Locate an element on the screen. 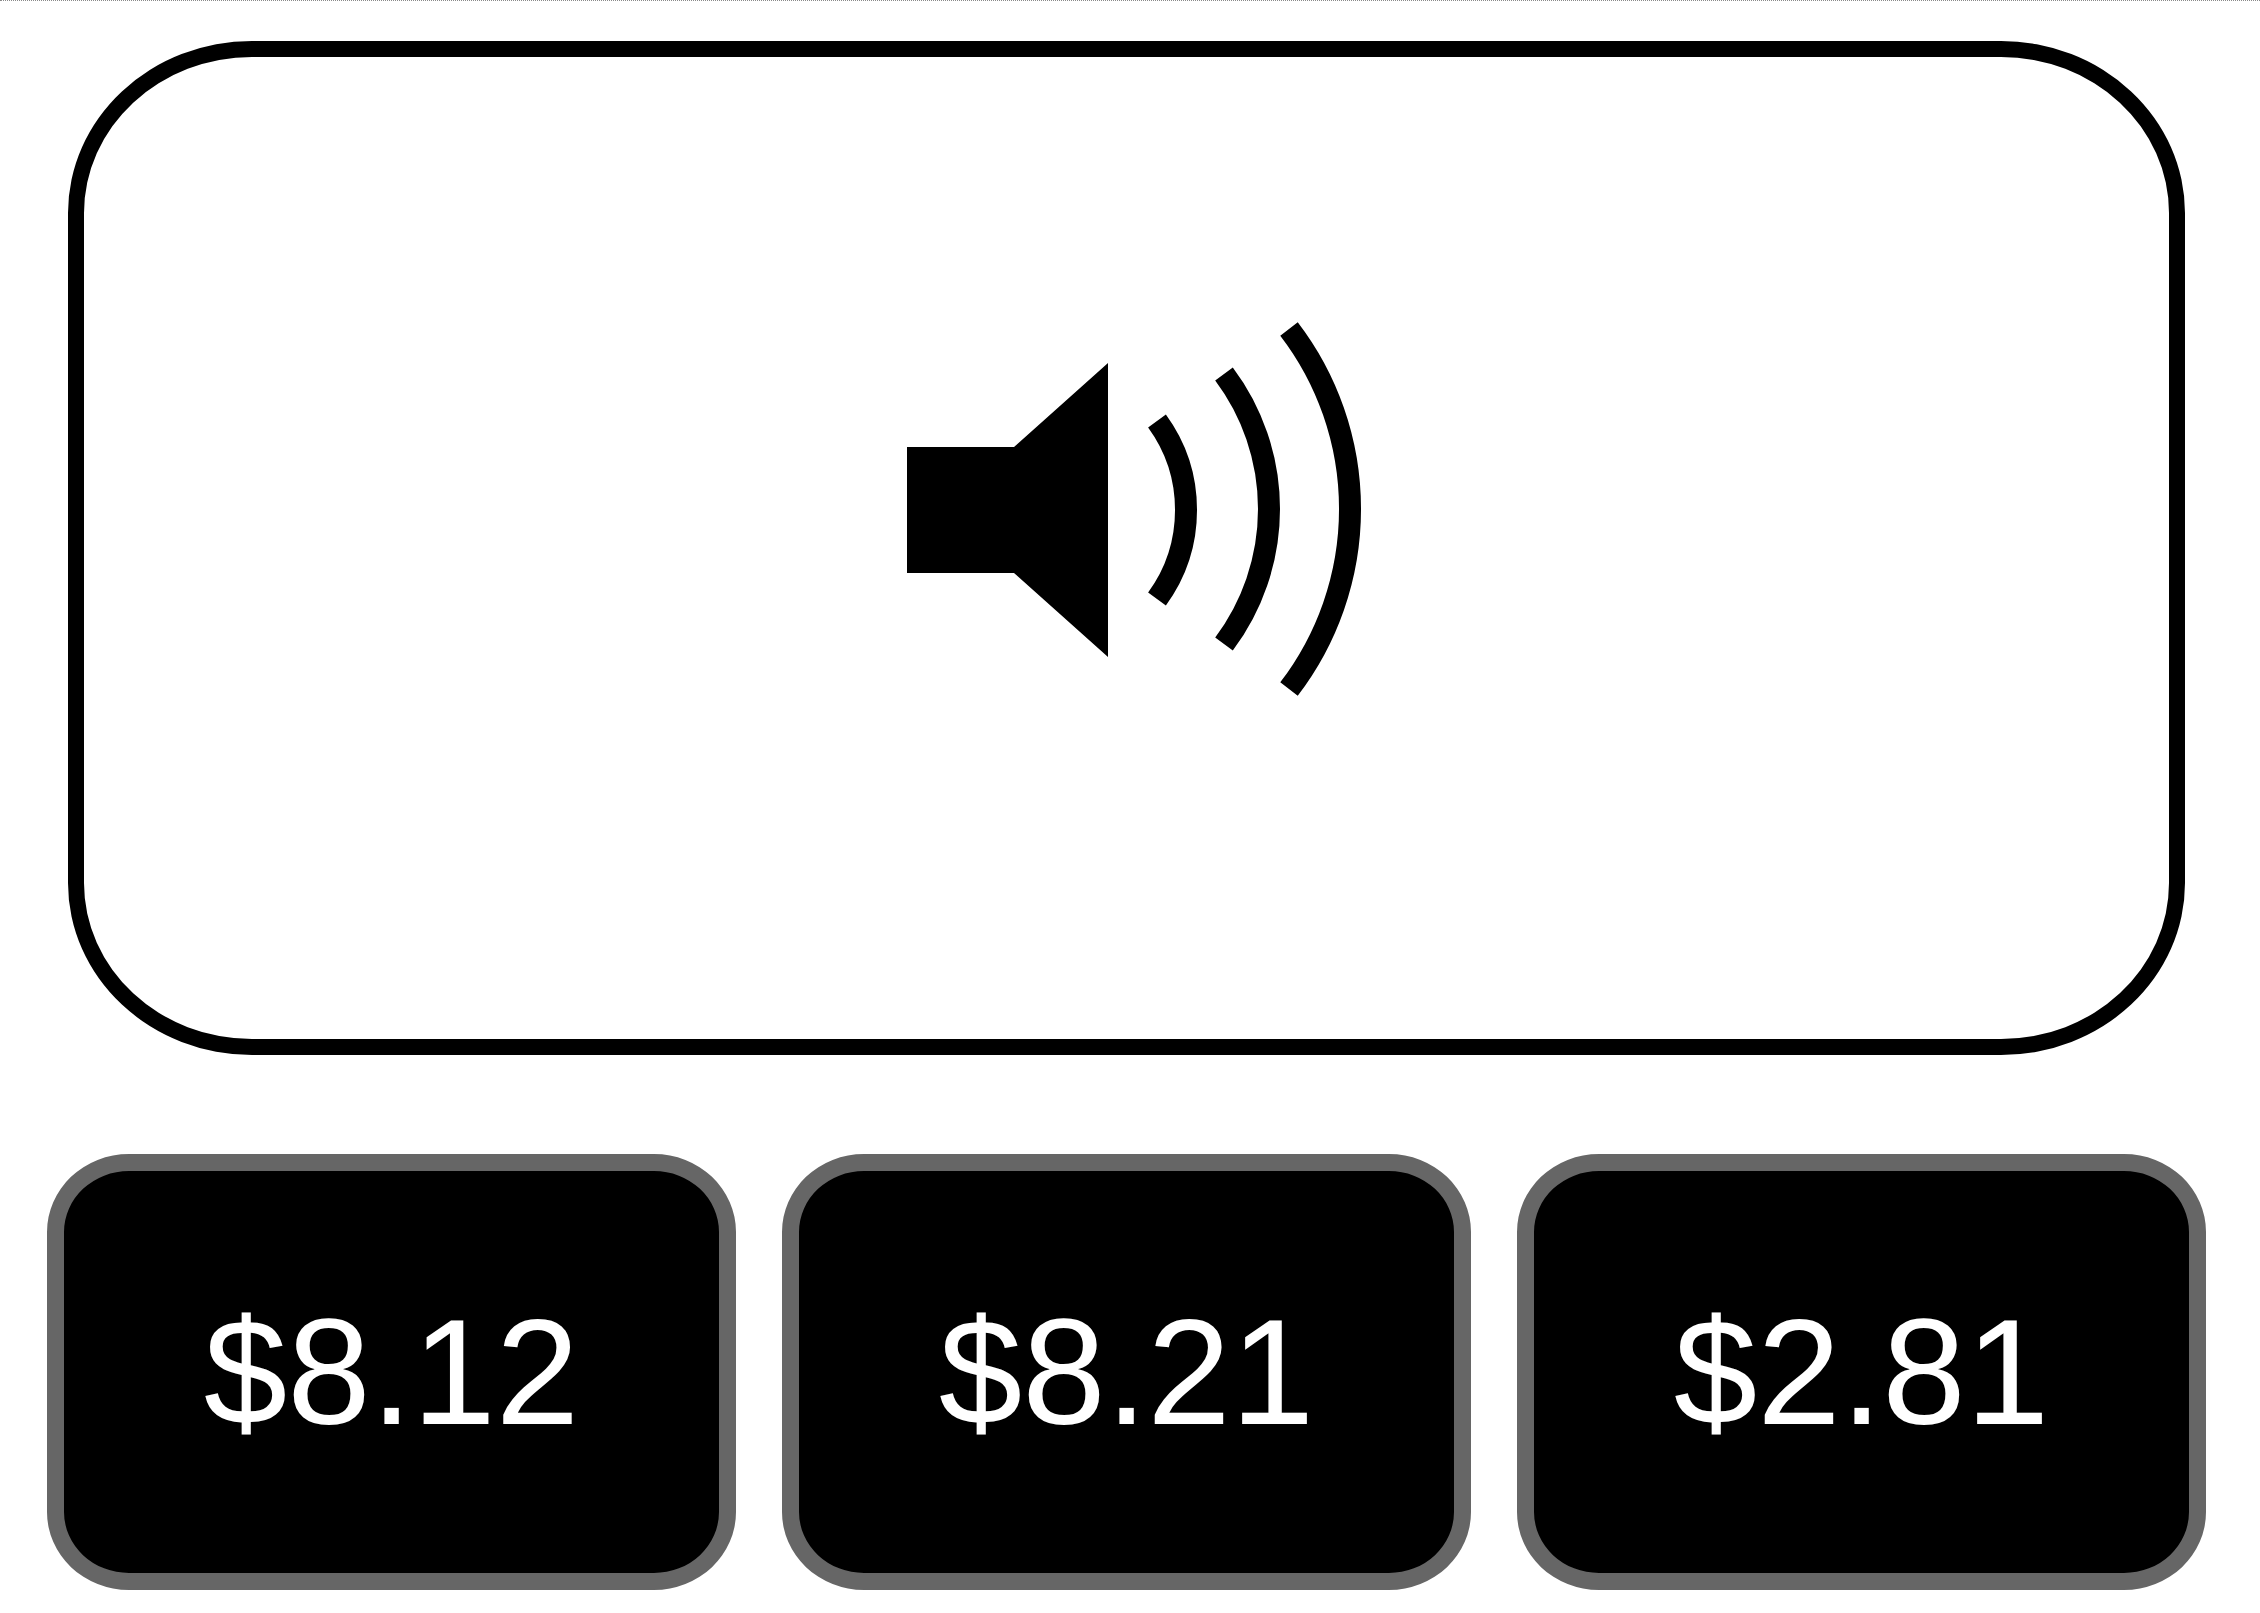  answer-button: $8.21 is located at coordinates (1126, 1372).